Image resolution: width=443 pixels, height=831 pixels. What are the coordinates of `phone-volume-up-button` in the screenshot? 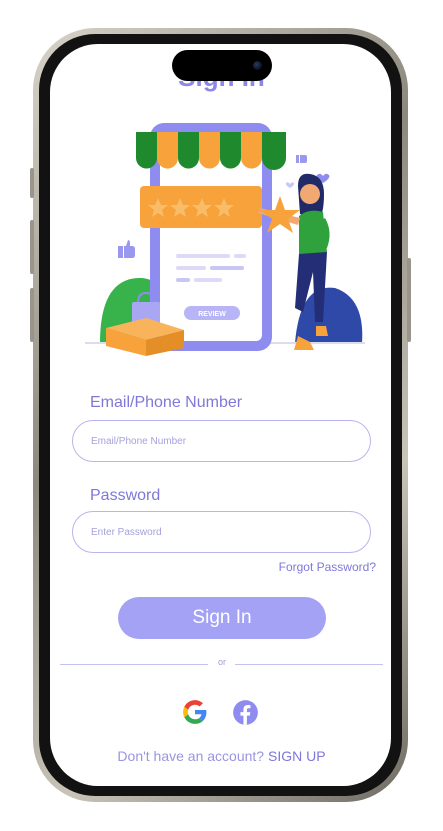 It's located at (32, 247).